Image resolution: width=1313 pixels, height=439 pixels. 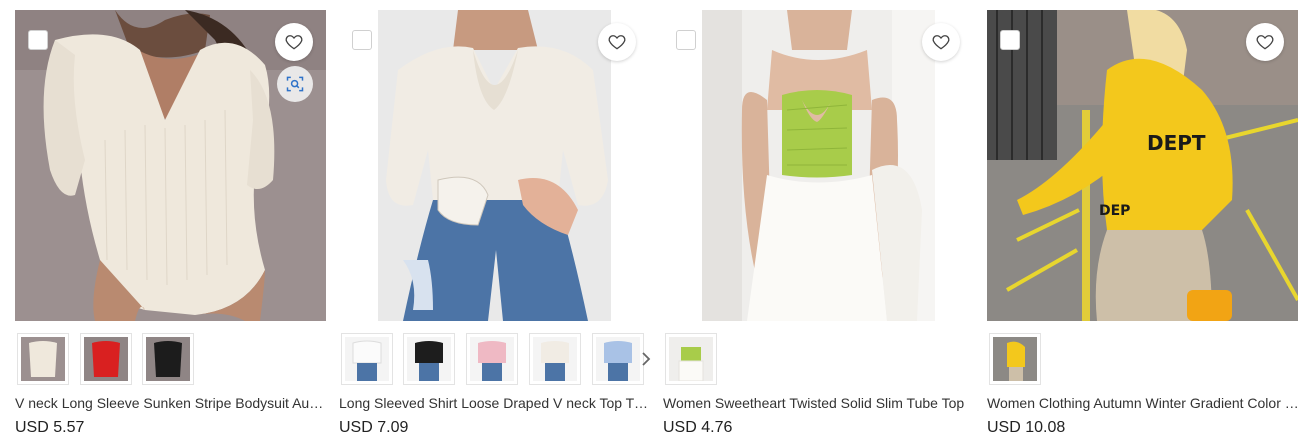 I want to click on product-price: USD 5.57, so click(x=50, y=427).